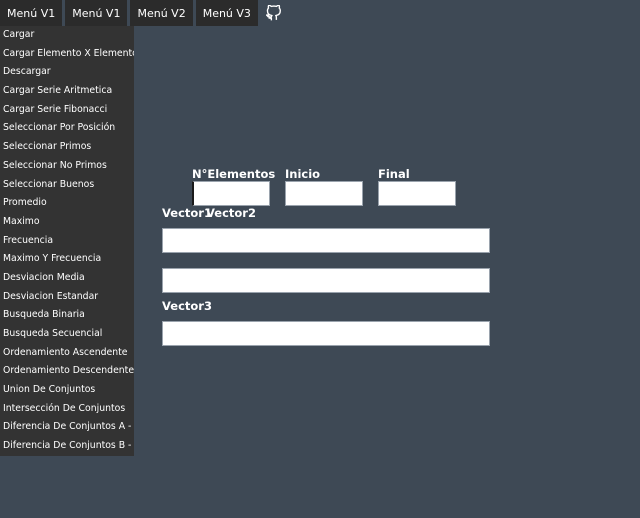  What do you see at coordinates (67, 147) in the screenshot?
I see `sidebar-item: Seleccionar Primos` at bounding box center [67, 147].